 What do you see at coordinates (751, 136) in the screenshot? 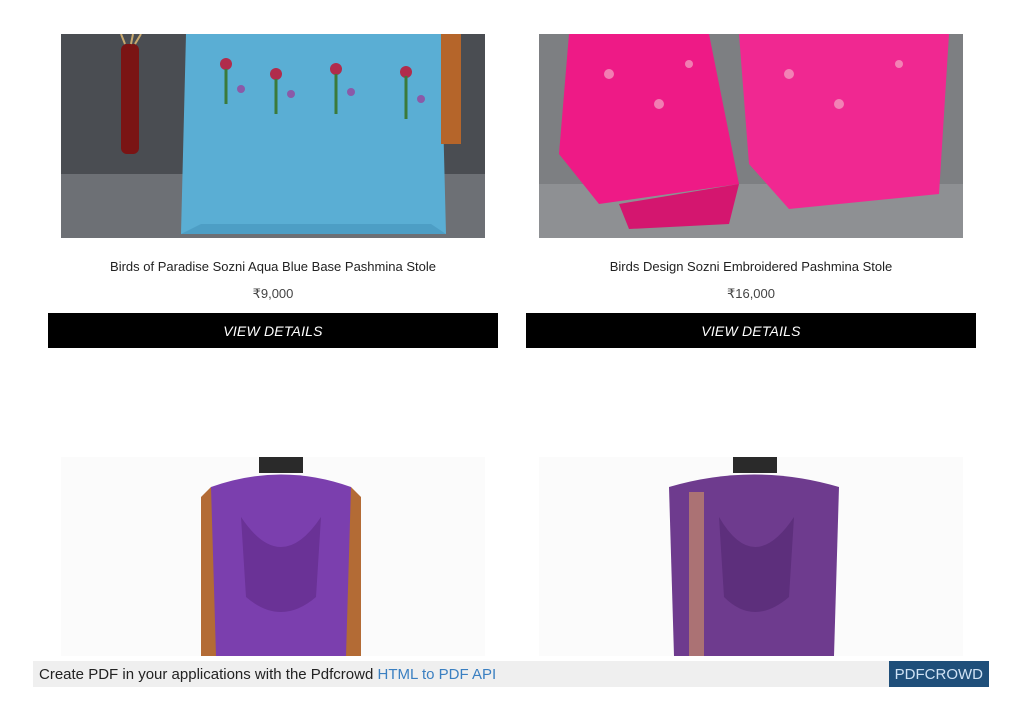
I see `product-image-pink-stole` at bounding box center [751, 136].